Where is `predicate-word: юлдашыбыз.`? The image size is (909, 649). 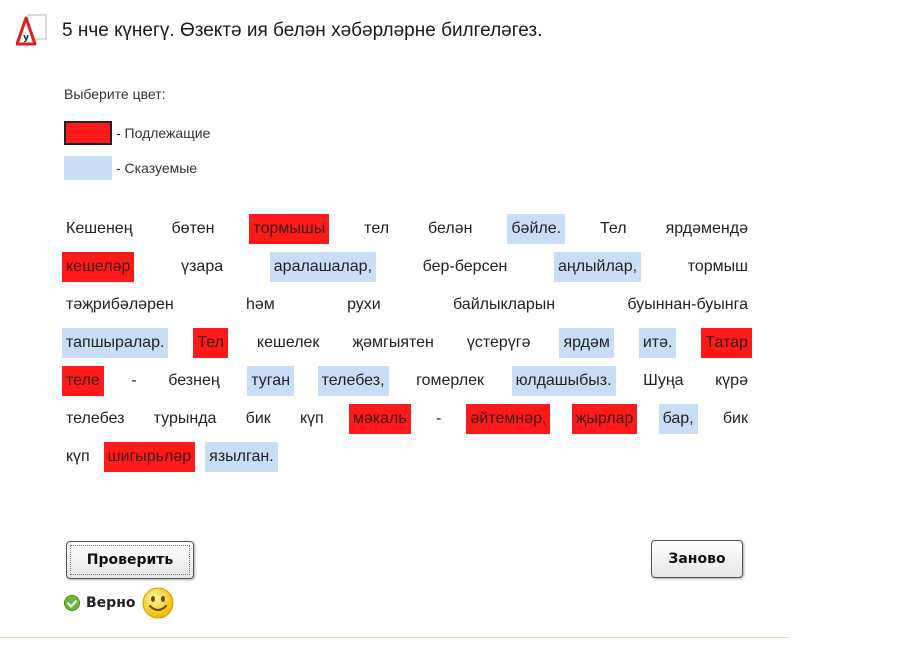 predicate-word: юлдашыбыз. is located at coordinates (563, 381).